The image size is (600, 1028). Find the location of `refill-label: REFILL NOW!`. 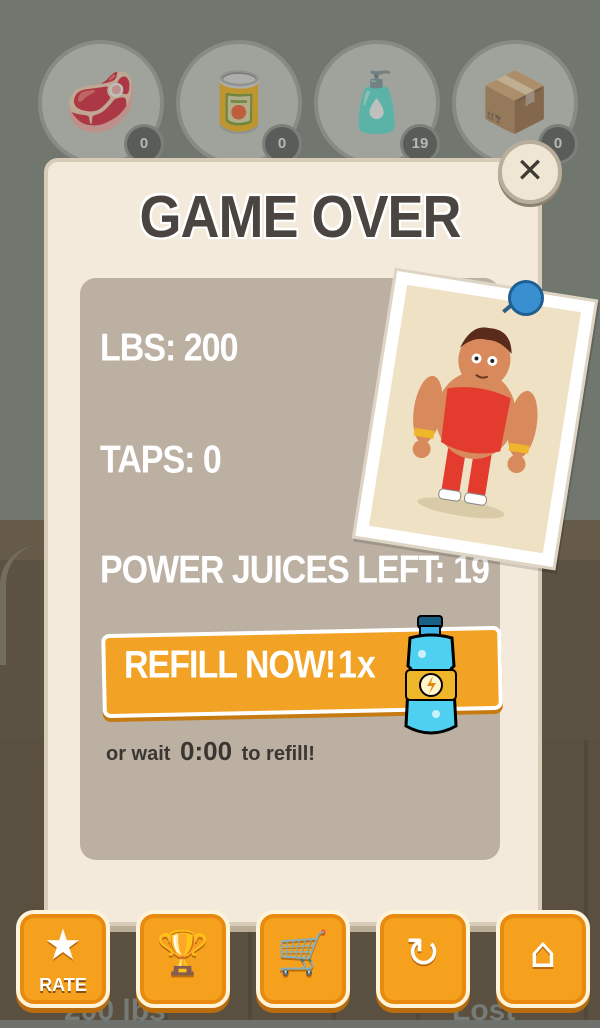

refill-label: REFILL NOW! is located at coordinates (230, 665).